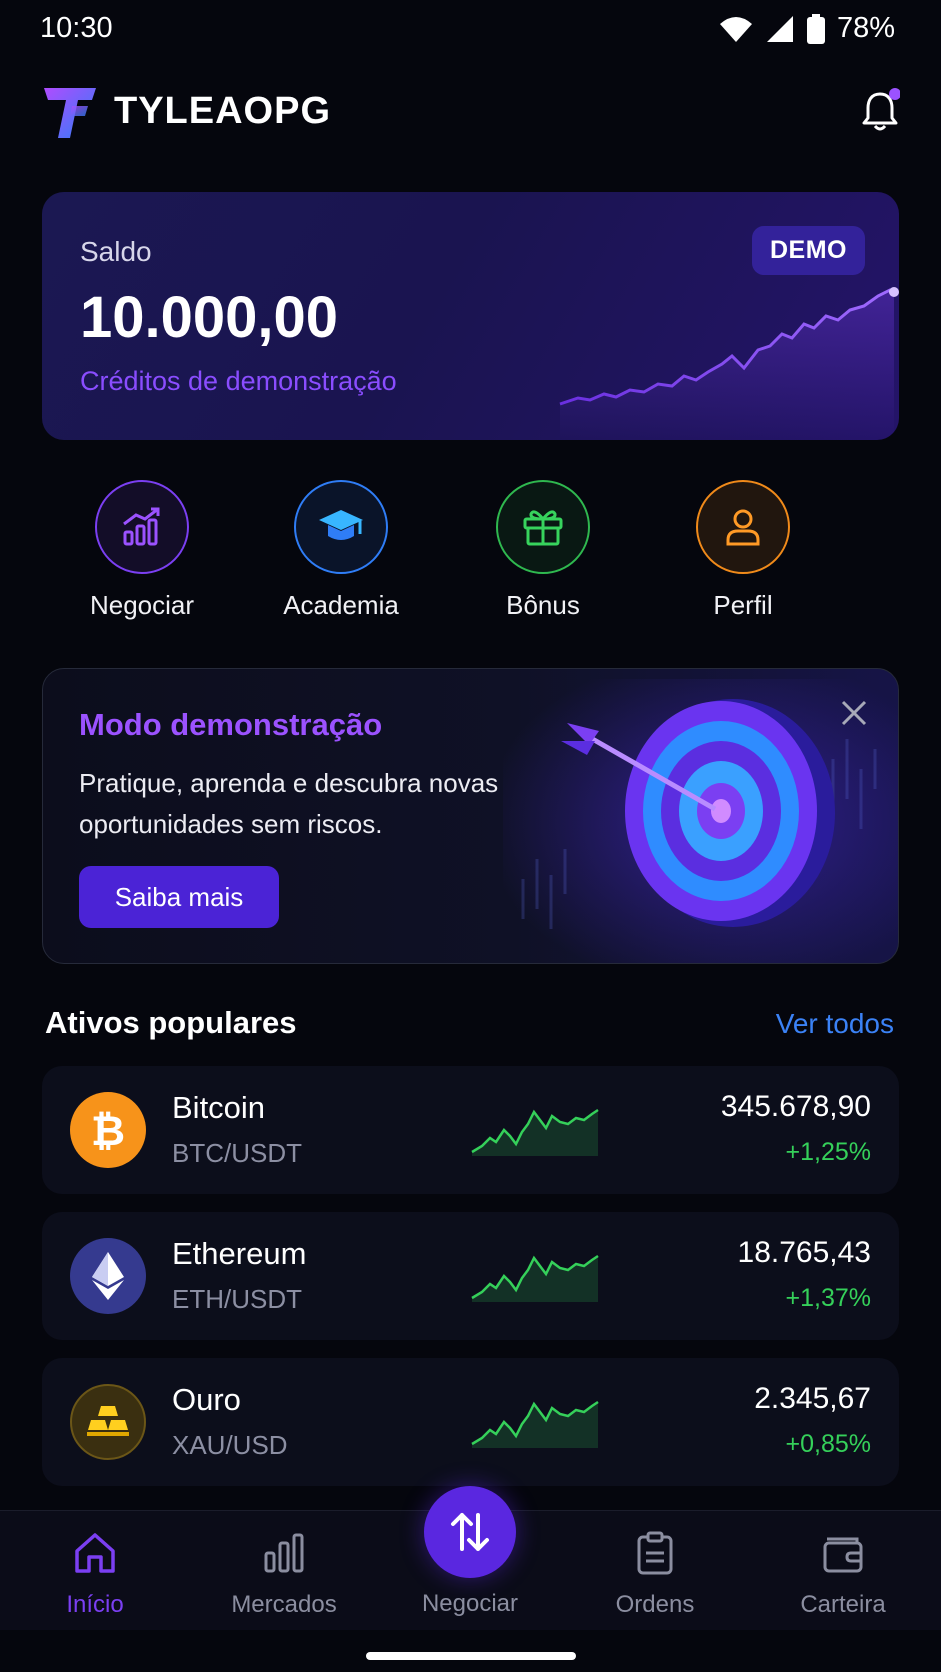  I want to click on action-negociar: Negociar, so click(142, 550).